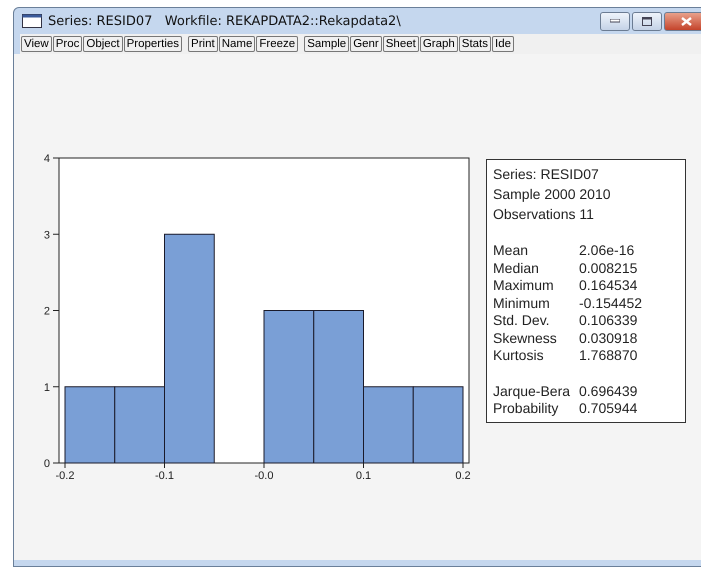 Image resolution: width=701 pixels, height=575 pixels. Describe the element at coordinates (463, 476) in the screenshot. I see `x-tick-label: 0.2` at that location.